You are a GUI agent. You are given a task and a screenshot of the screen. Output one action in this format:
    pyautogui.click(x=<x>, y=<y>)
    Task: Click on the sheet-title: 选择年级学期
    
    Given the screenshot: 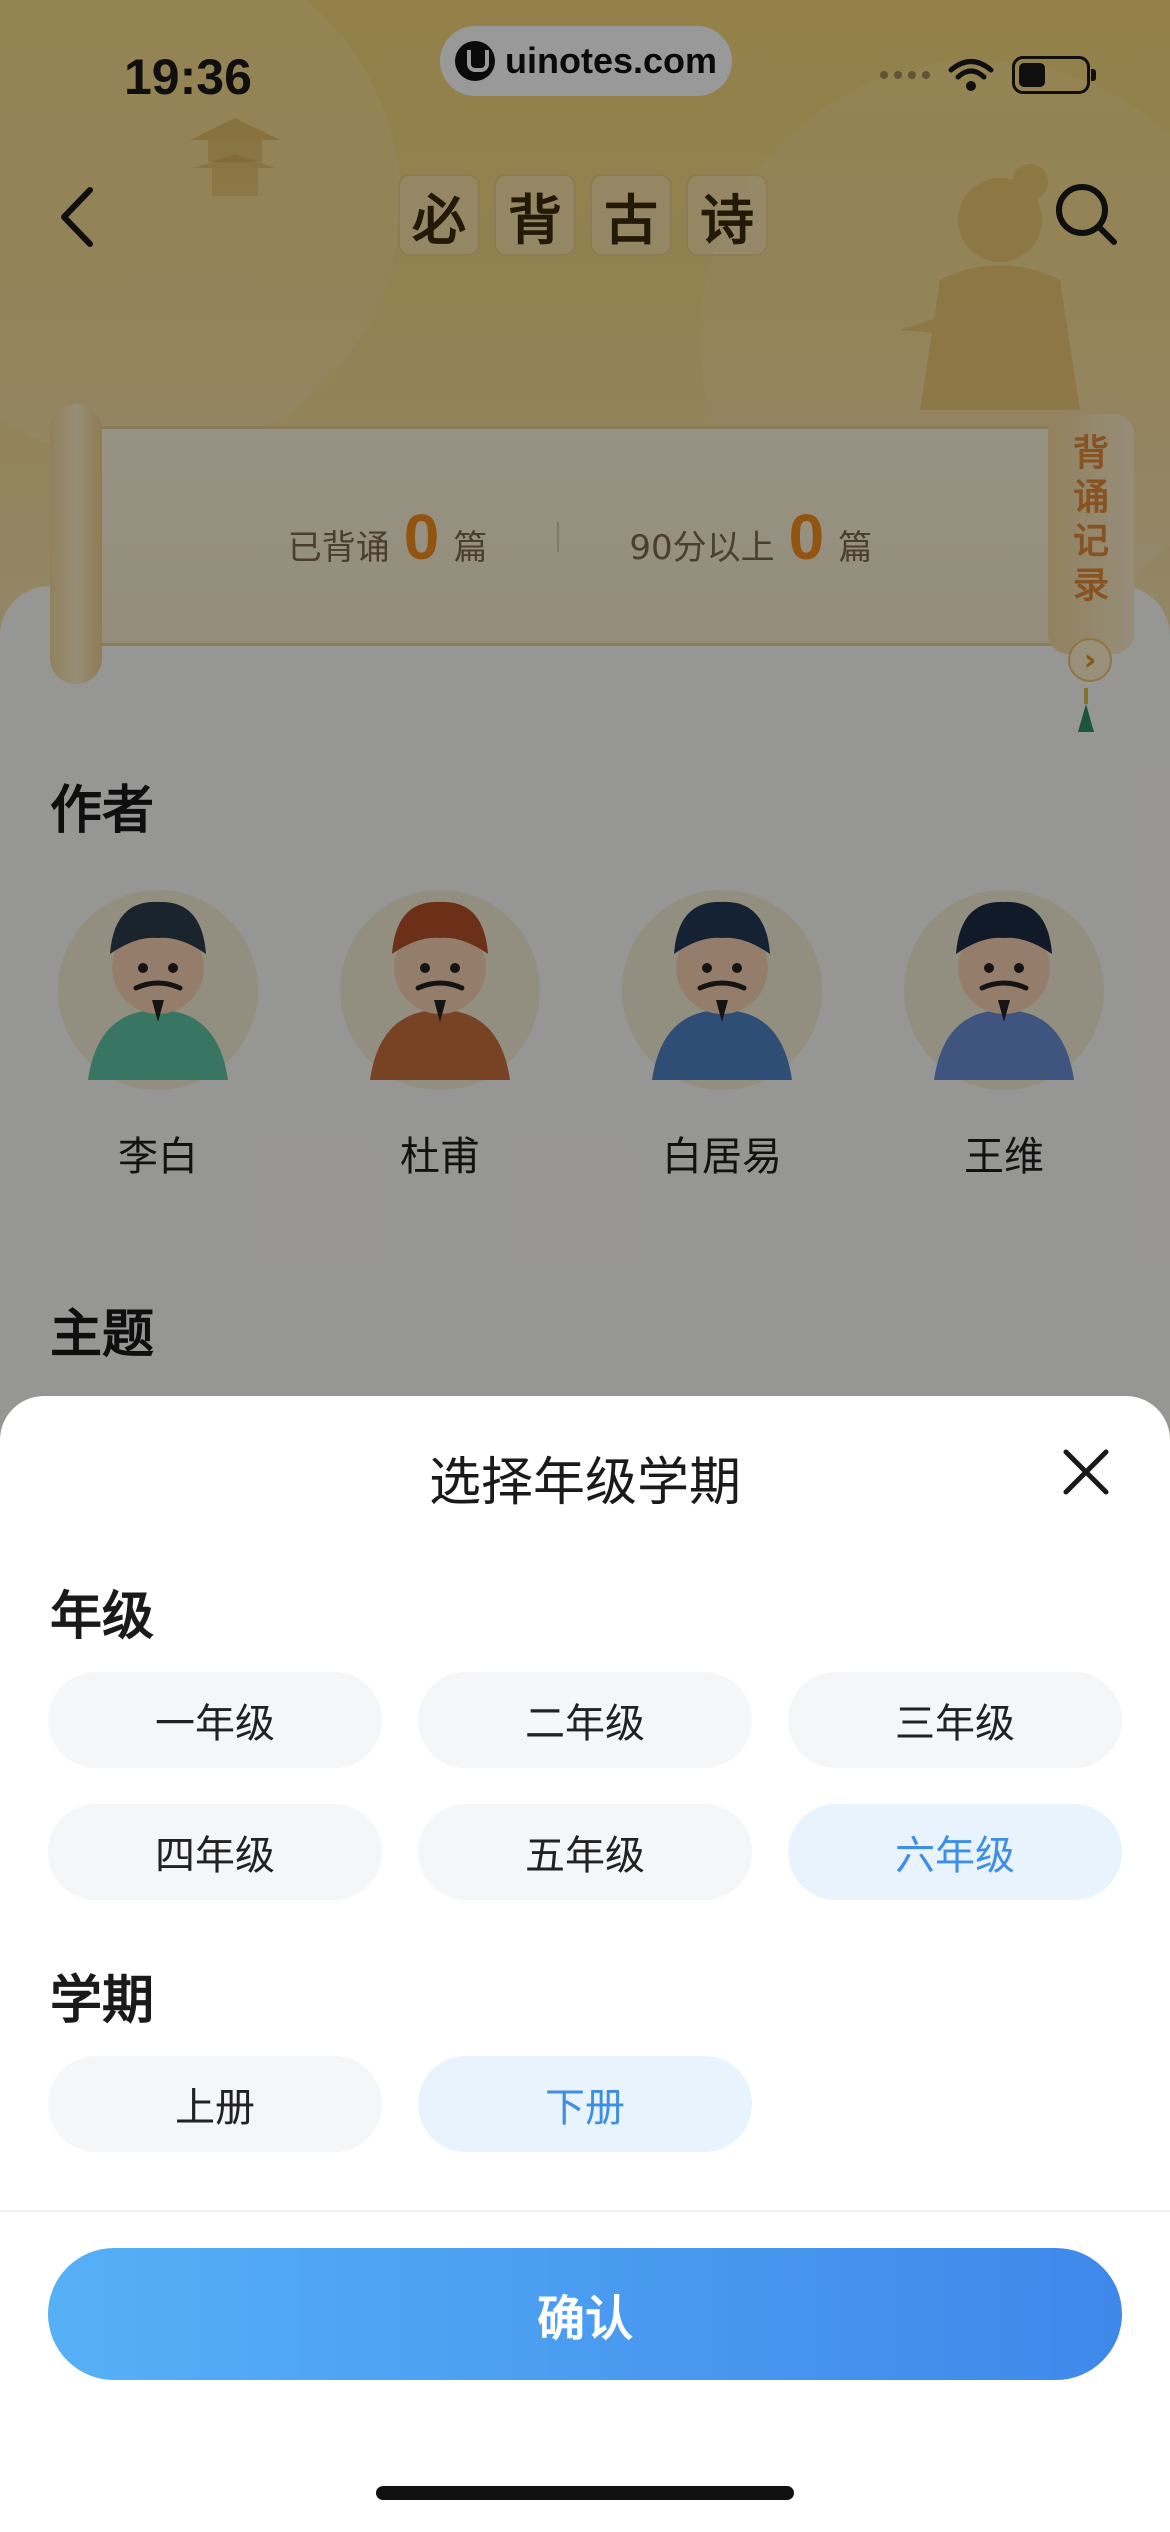 What is the action you would take?
    pyautogui.click(x=584, y=1483)
    